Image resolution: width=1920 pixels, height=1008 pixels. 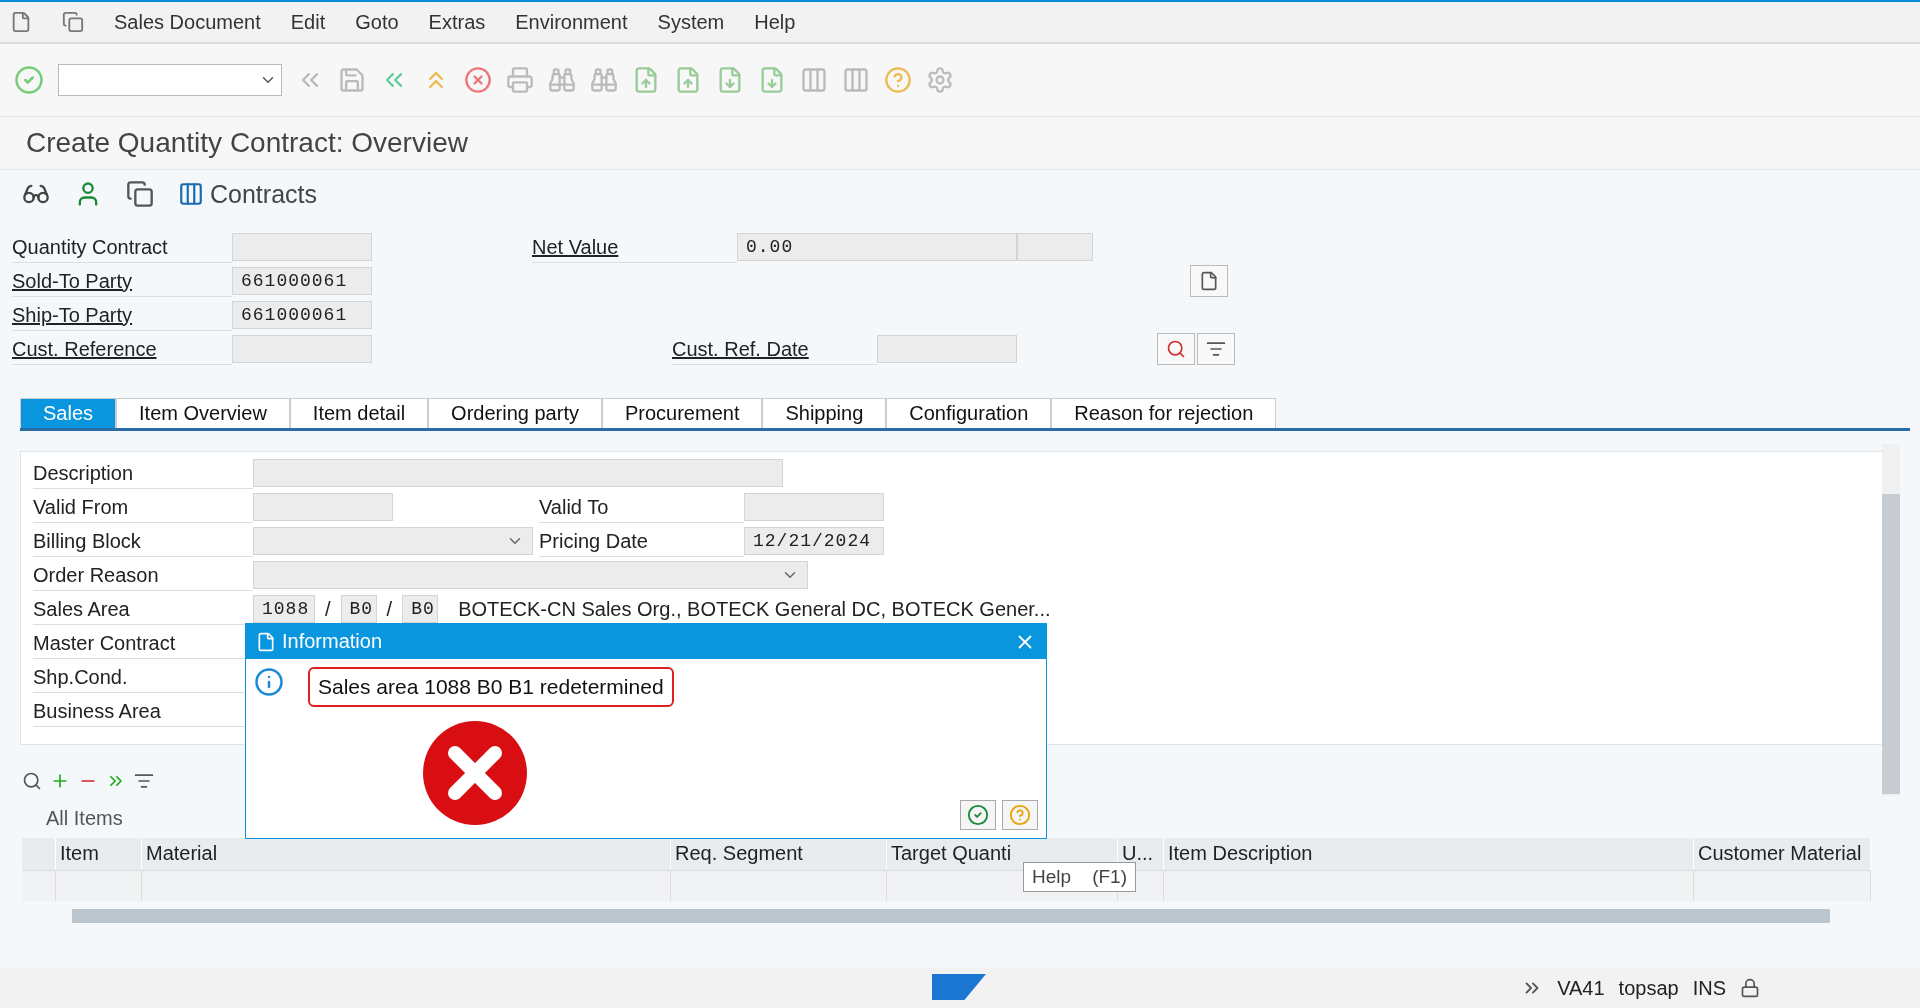 What do you see at coordinates (377, 22) in the screenshot?
I see `menu-item: Goto` at bounding box center [377, 22].